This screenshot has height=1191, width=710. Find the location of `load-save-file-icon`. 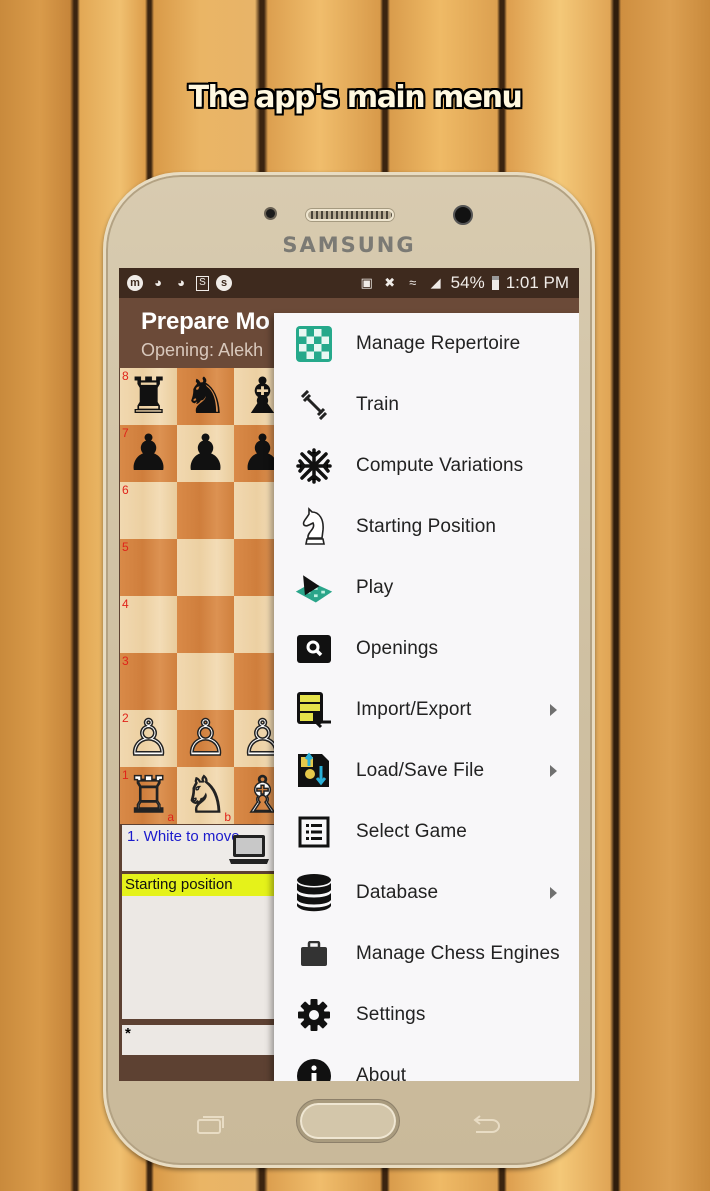

load-save-file-icon is located at coordinates (314, 771).